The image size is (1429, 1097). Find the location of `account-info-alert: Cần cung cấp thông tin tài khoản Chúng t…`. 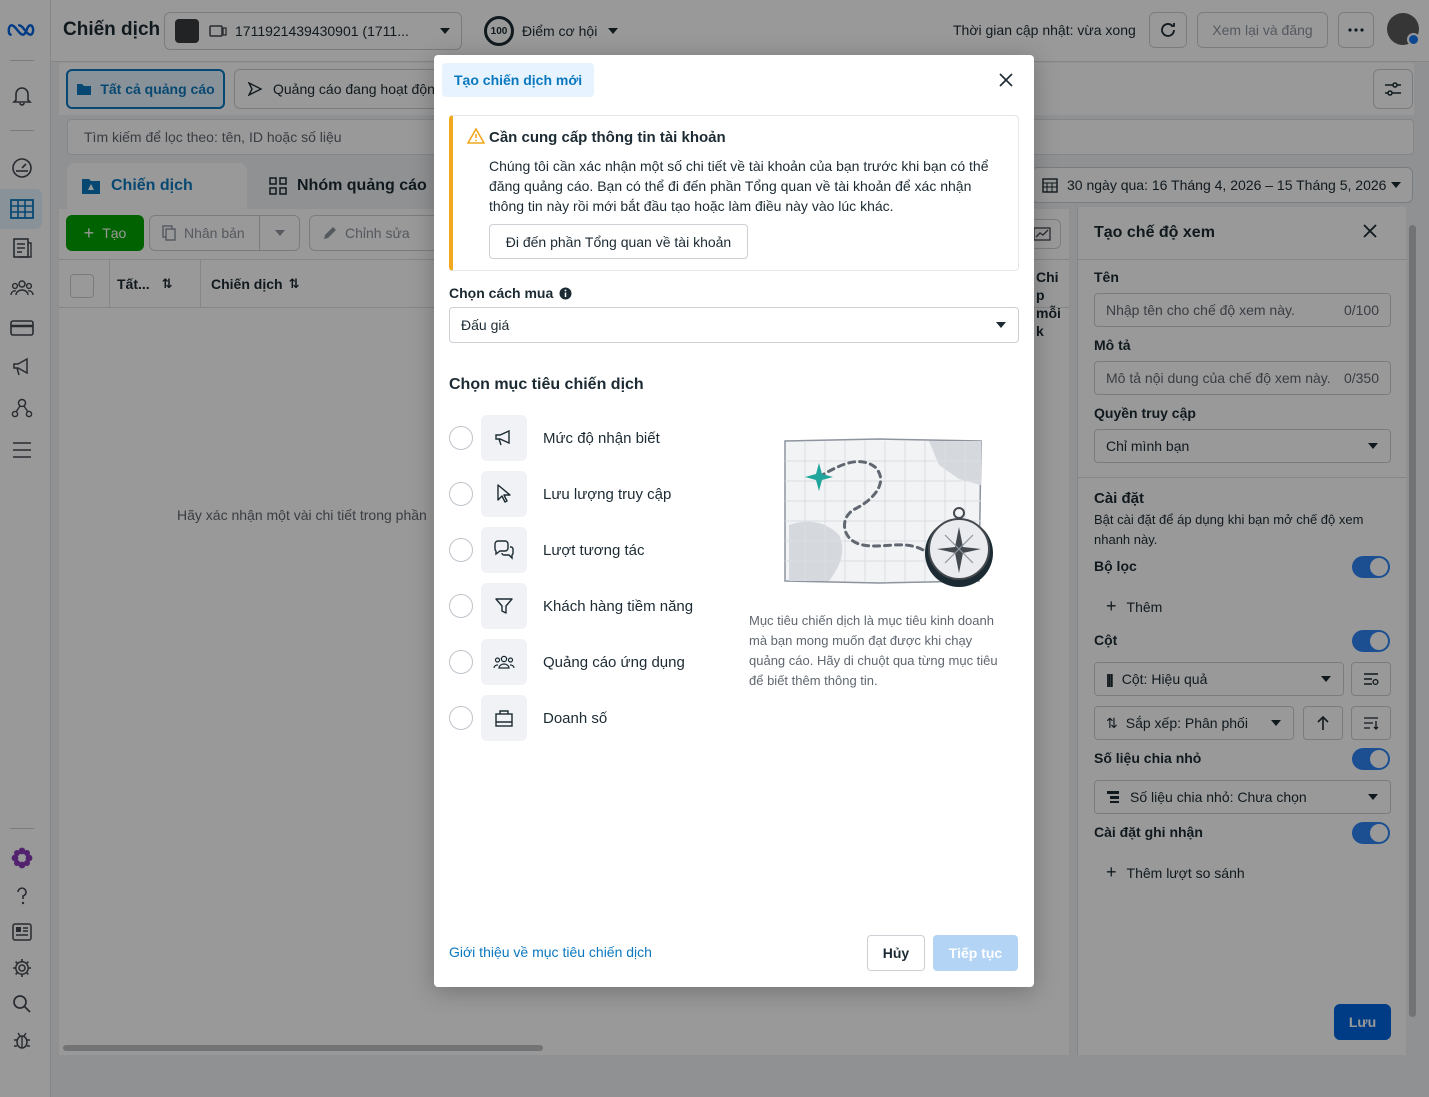

account-info-alert: Cần cung cấp thông tin tài khoản Chúng t… is located at coordinates (734, 193).